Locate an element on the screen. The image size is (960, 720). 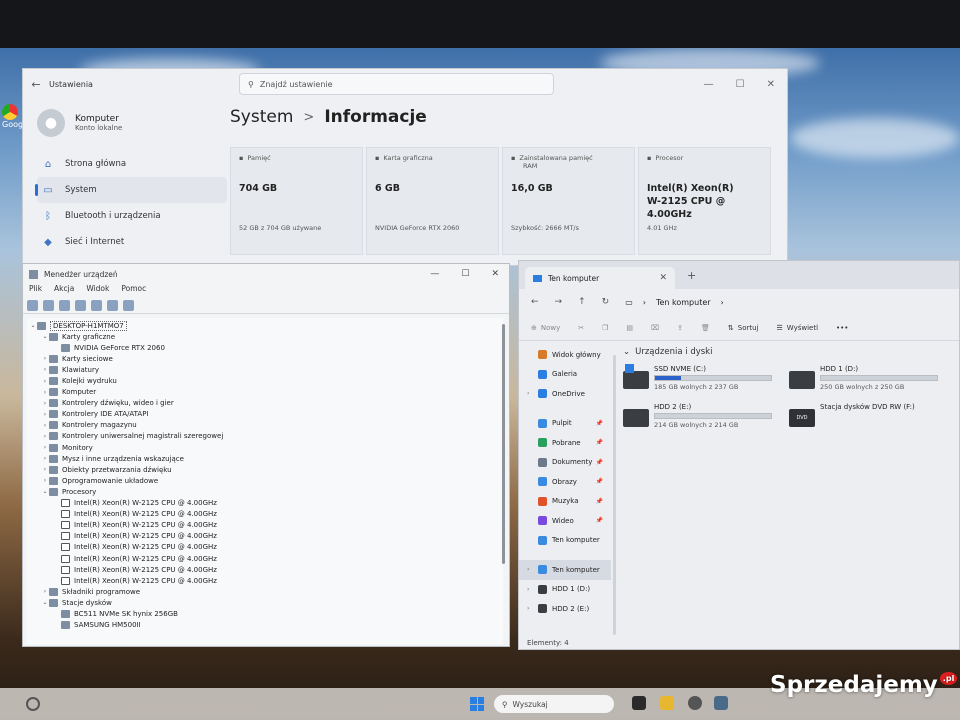
tab-this-pc: Ten komputer ✕ is located at coordinates (600, 278).